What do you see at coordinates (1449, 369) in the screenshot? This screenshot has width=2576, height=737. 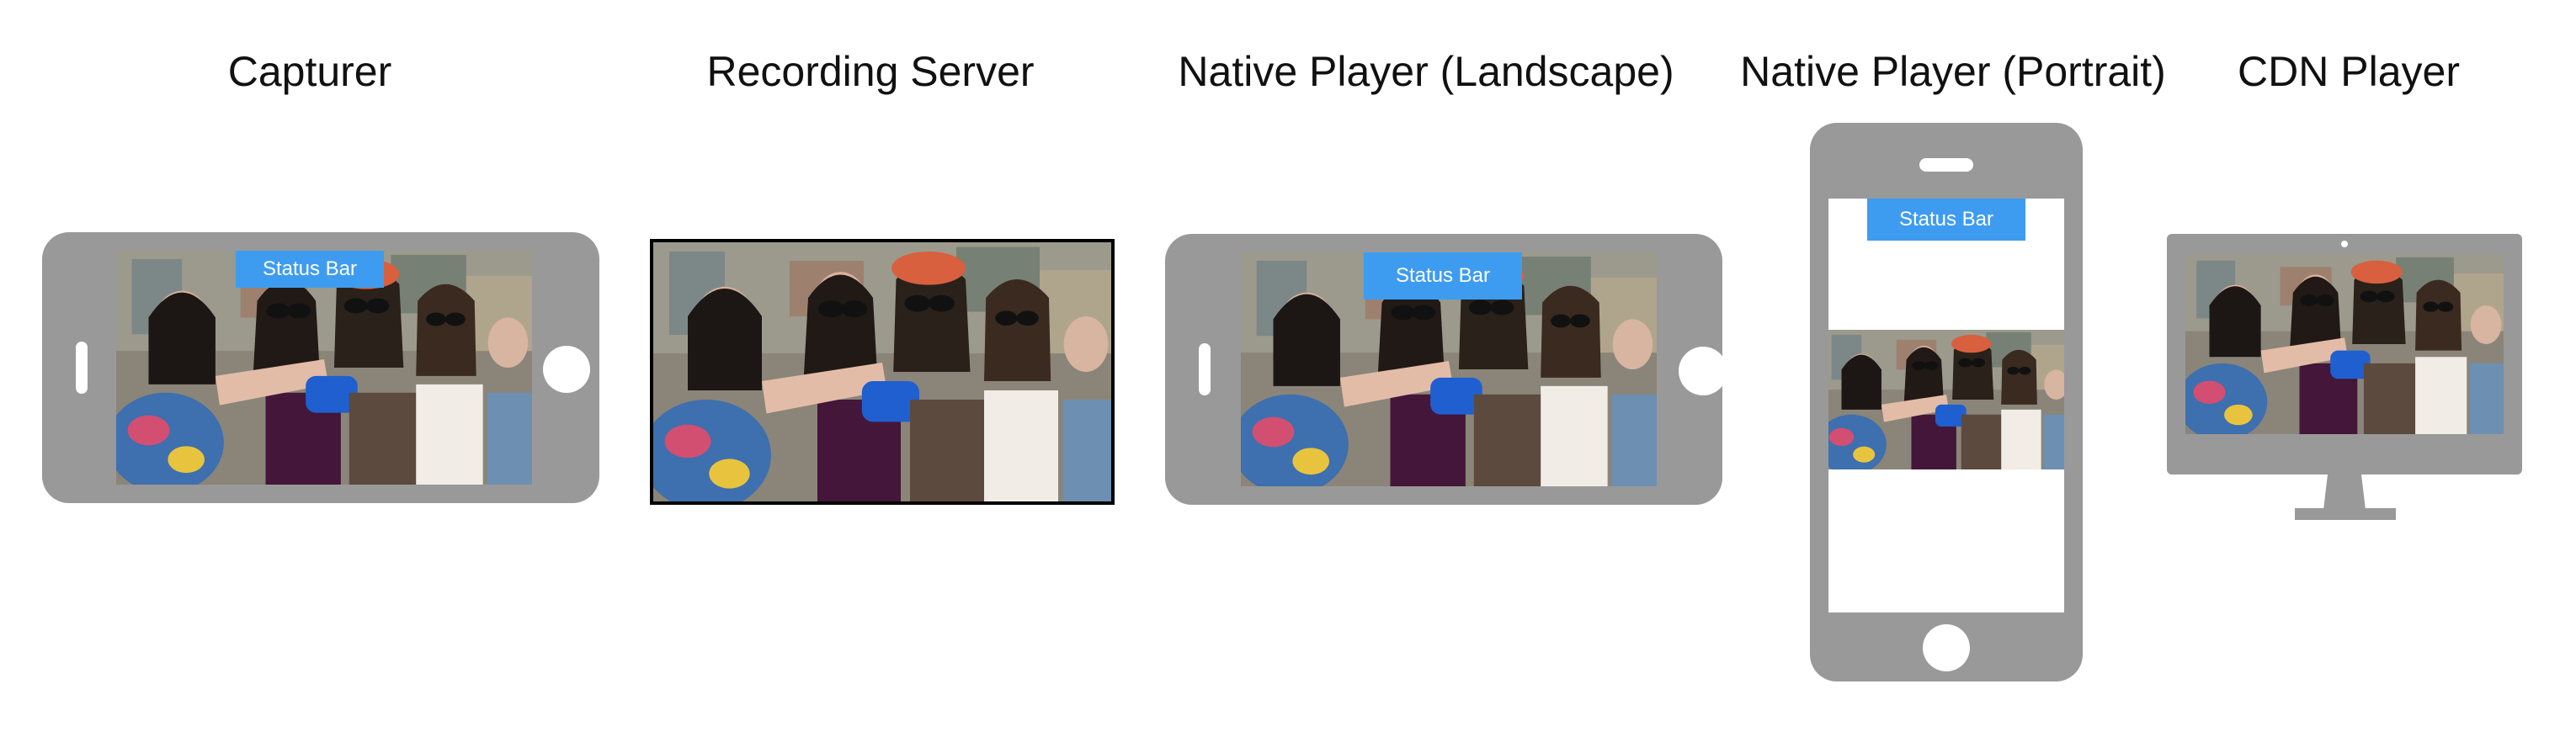 I see `native-landscape-screen: Status Bar` at bounding box center [1449, 369].